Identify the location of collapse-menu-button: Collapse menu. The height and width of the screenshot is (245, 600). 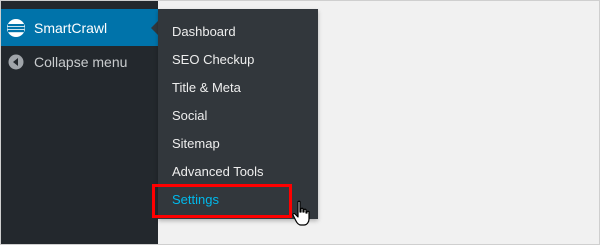
(79, 62).